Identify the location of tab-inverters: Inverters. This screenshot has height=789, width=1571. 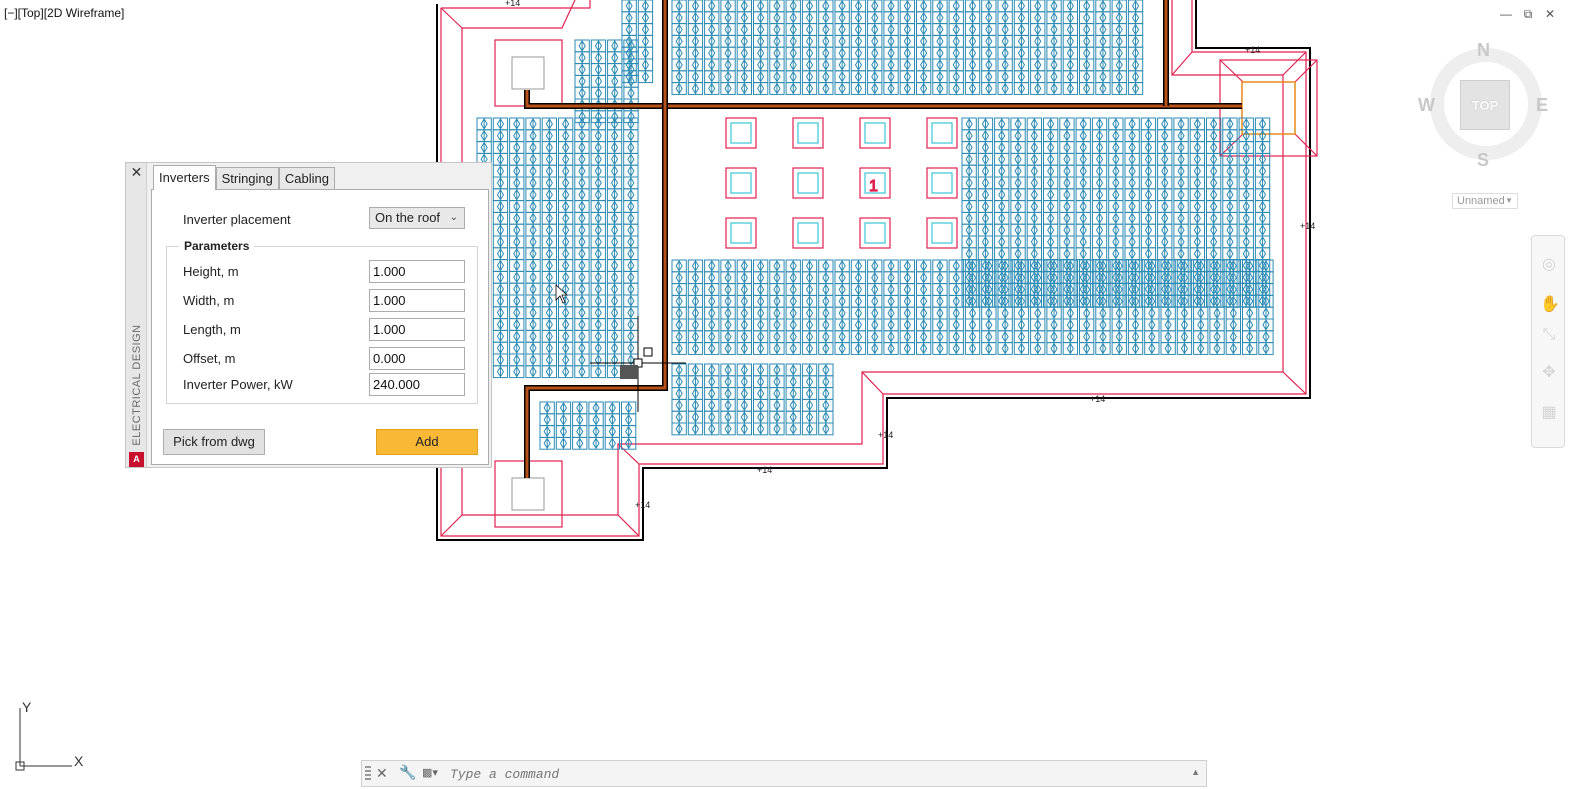
(184, 177).